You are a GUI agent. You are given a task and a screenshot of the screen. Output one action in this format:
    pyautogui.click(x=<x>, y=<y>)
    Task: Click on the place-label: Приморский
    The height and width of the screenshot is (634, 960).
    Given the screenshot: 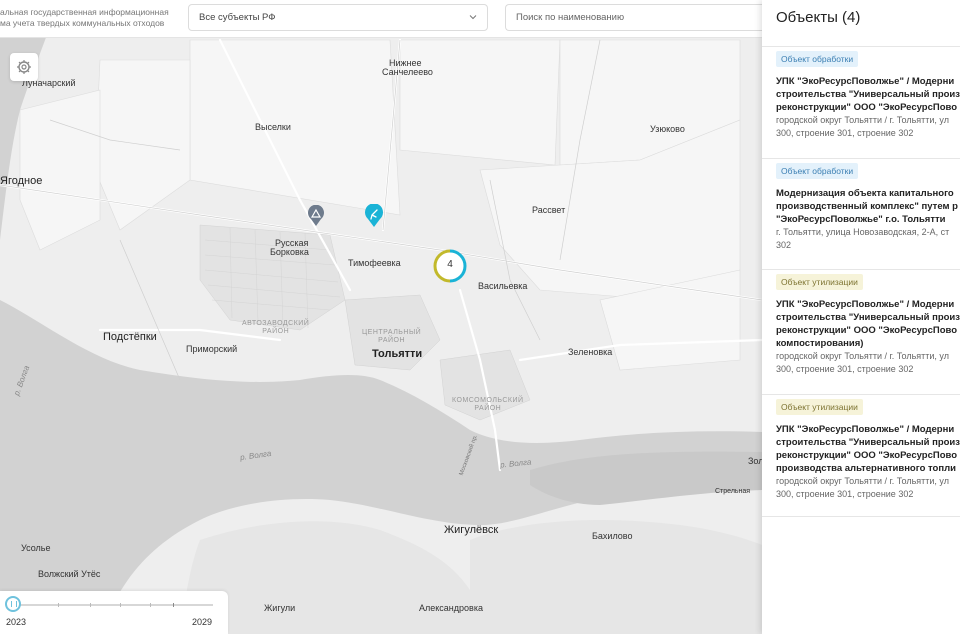 What is the action you would take?
    pyautogui.click(x=212, y=349)
    